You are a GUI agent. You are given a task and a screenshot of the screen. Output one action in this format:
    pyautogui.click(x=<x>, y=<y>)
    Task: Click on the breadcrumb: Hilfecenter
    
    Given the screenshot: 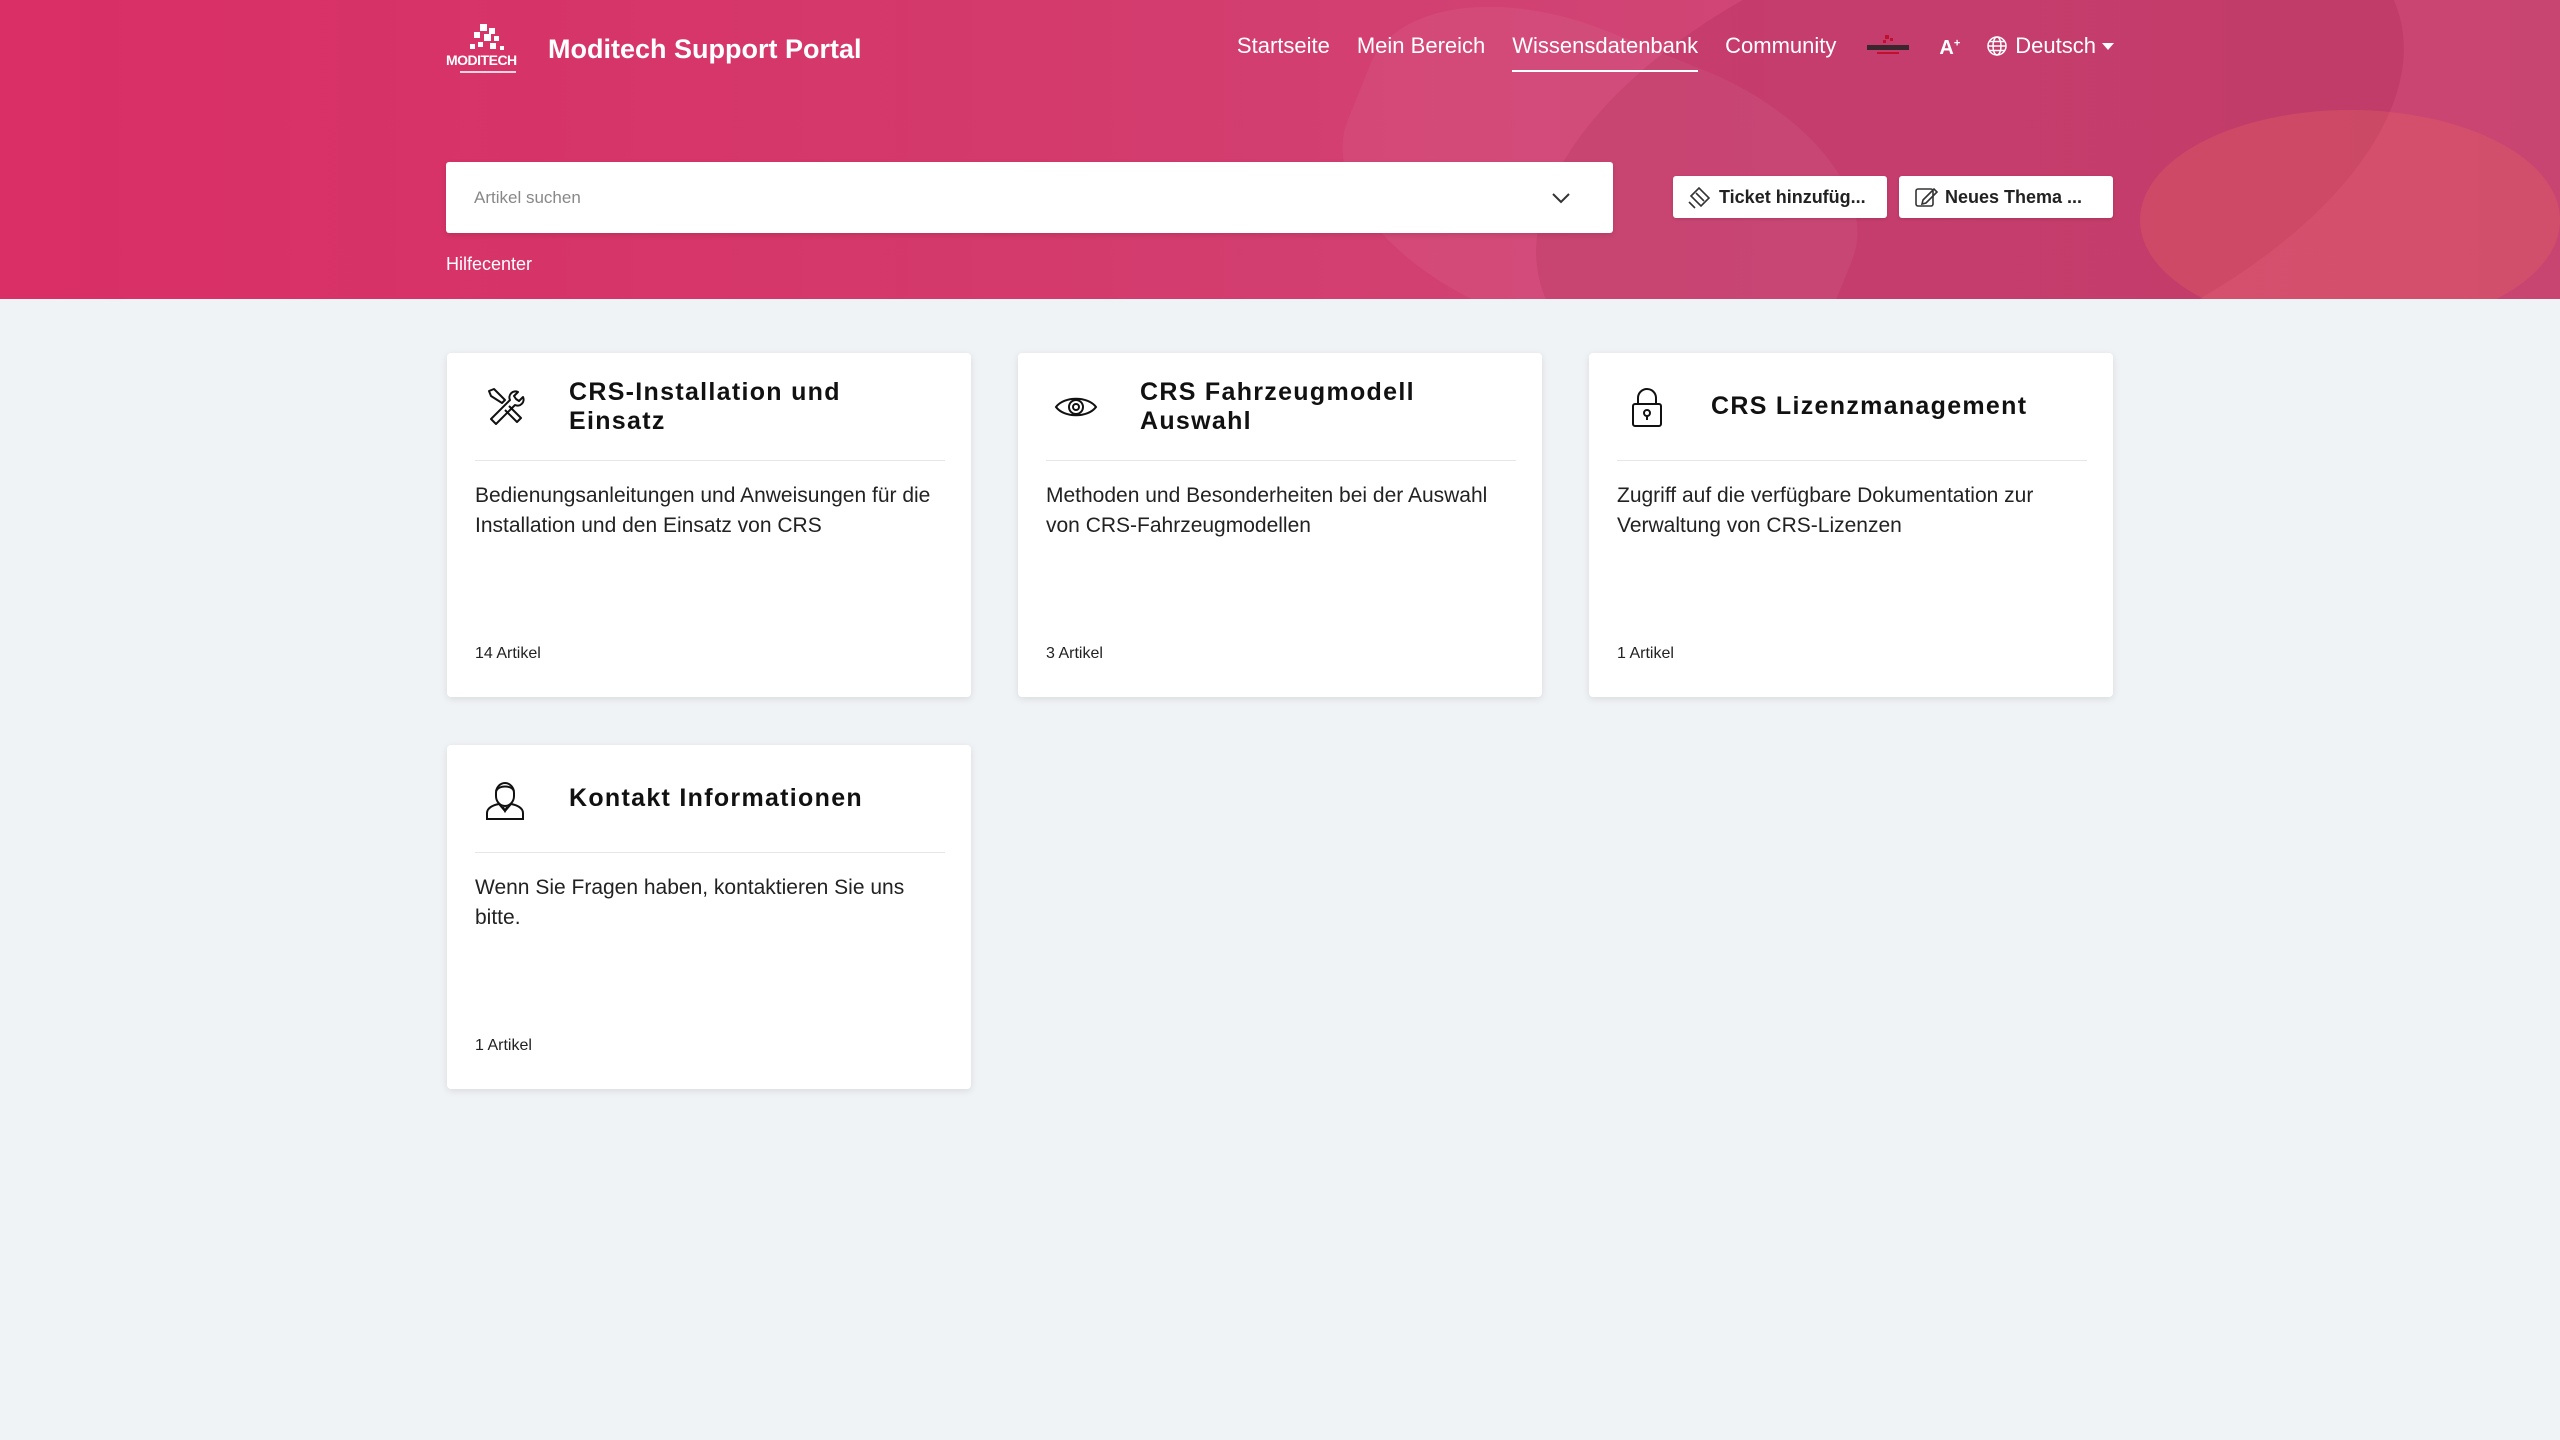 What is the action you would take?
    pyautogui.click(x=489, y=264)
    